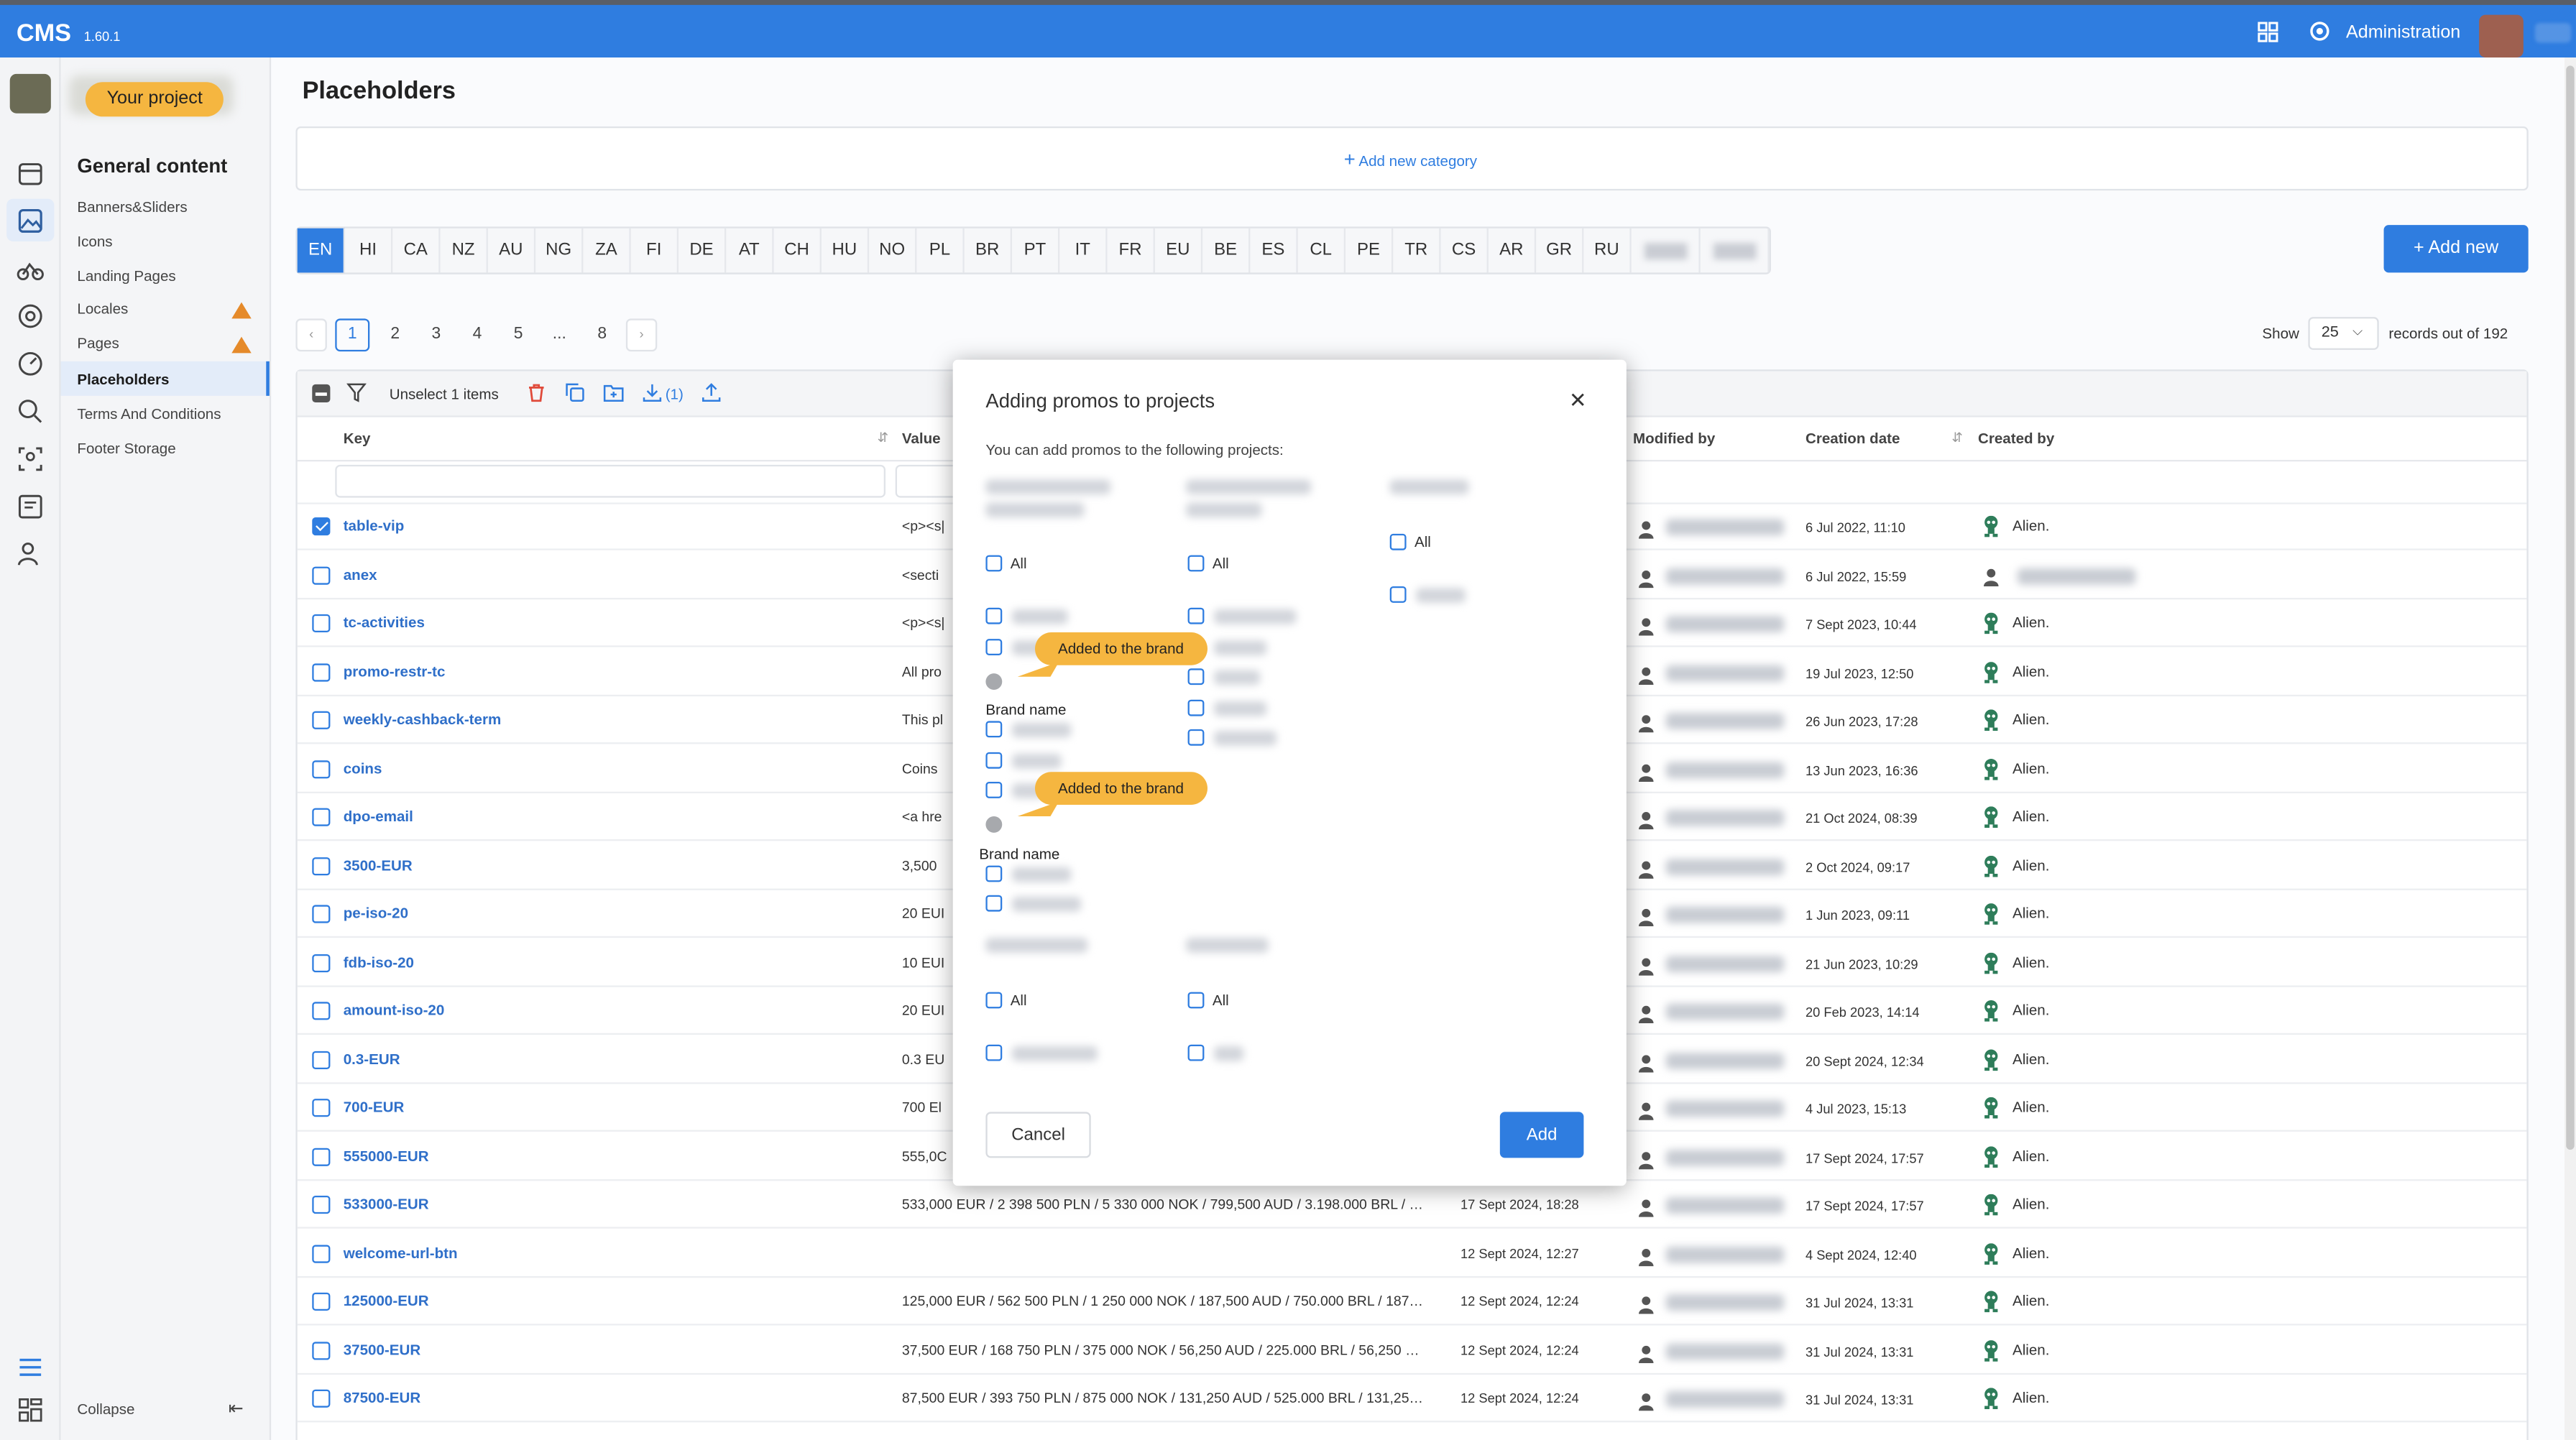 This screenshot has width=2576, height=1440. Describe the element at coordinates (382, 1398) in the screenshot. I see `row-key-link: 87500-EUR` at that location.